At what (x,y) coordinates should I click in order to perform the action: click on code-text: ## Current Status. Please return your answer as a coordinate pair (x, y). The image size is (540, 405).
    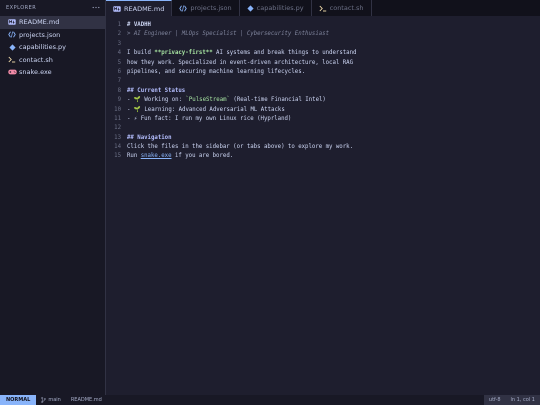
    Looking at the image, I should click on (156, 90).